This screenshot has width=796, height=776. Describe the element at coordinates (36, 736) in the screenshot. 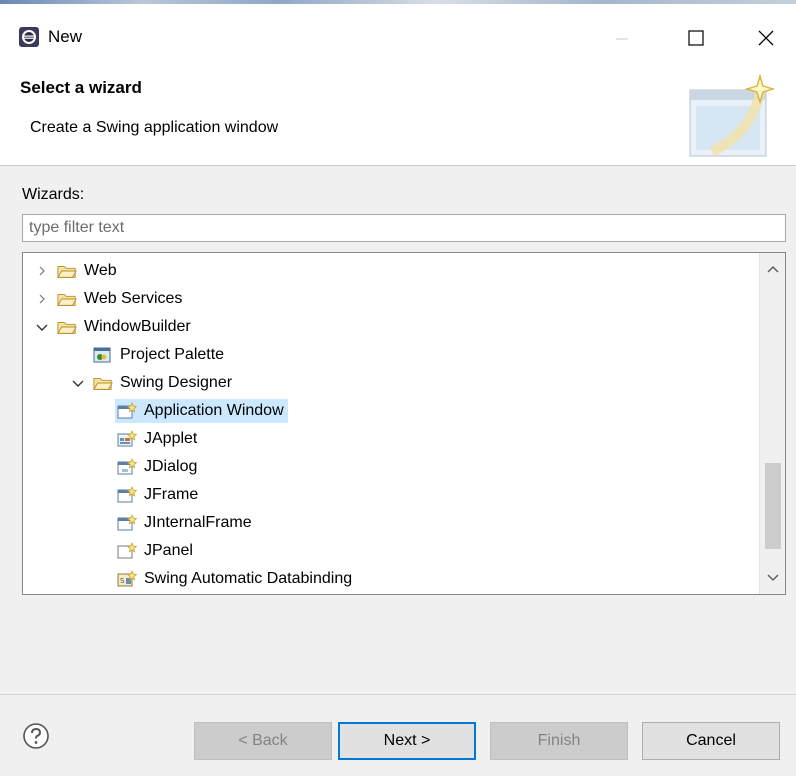

I see `help-icon` at that location.